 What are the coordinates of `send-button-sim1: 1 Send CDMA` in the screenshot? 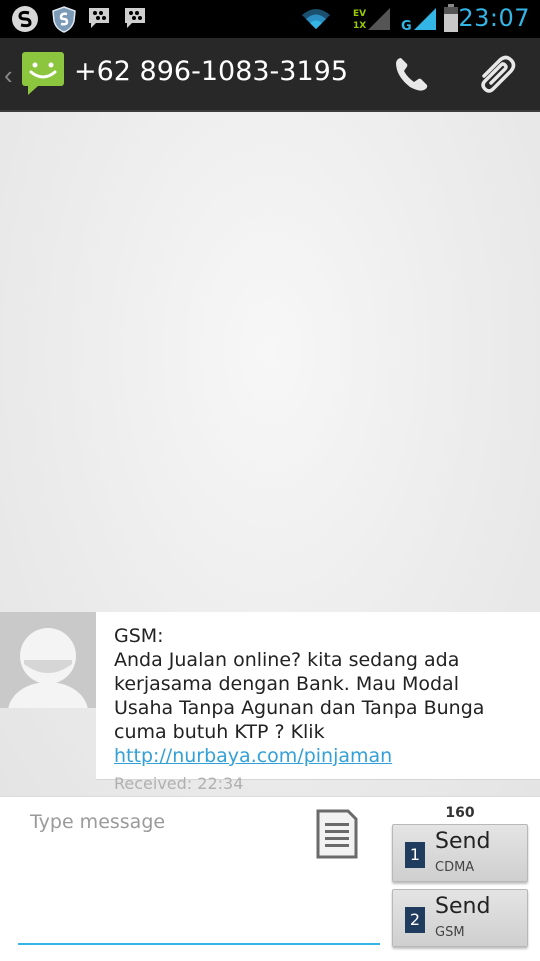 It's located at (460, 853).